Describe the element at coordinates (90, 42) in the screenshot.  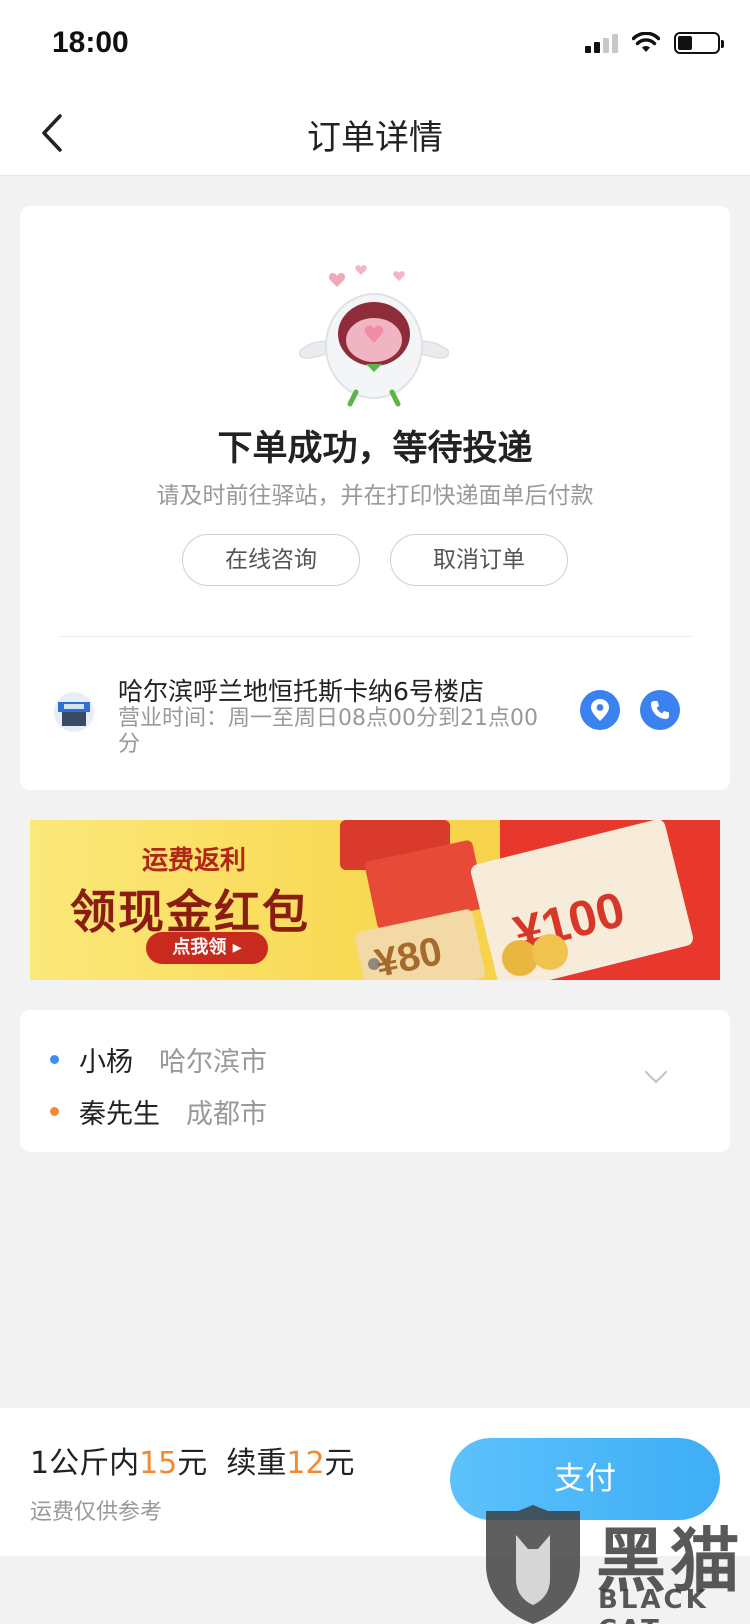
I see `status-time: 18:00` at that location.